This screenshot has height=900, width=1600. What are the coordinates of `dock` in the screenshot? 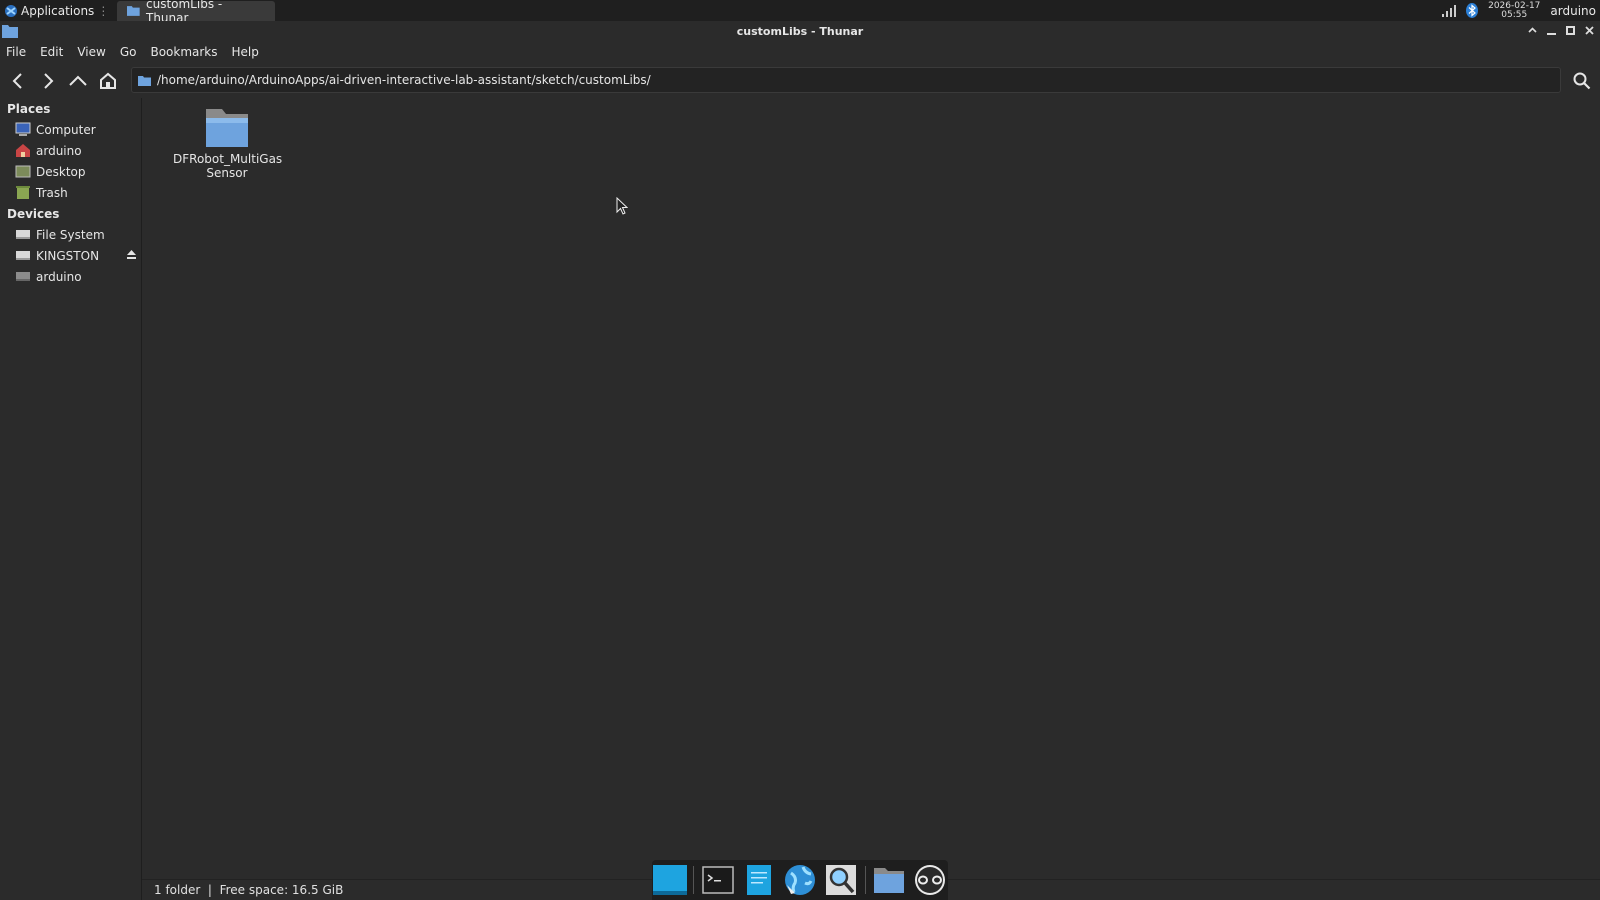 It's located at (800, 880).